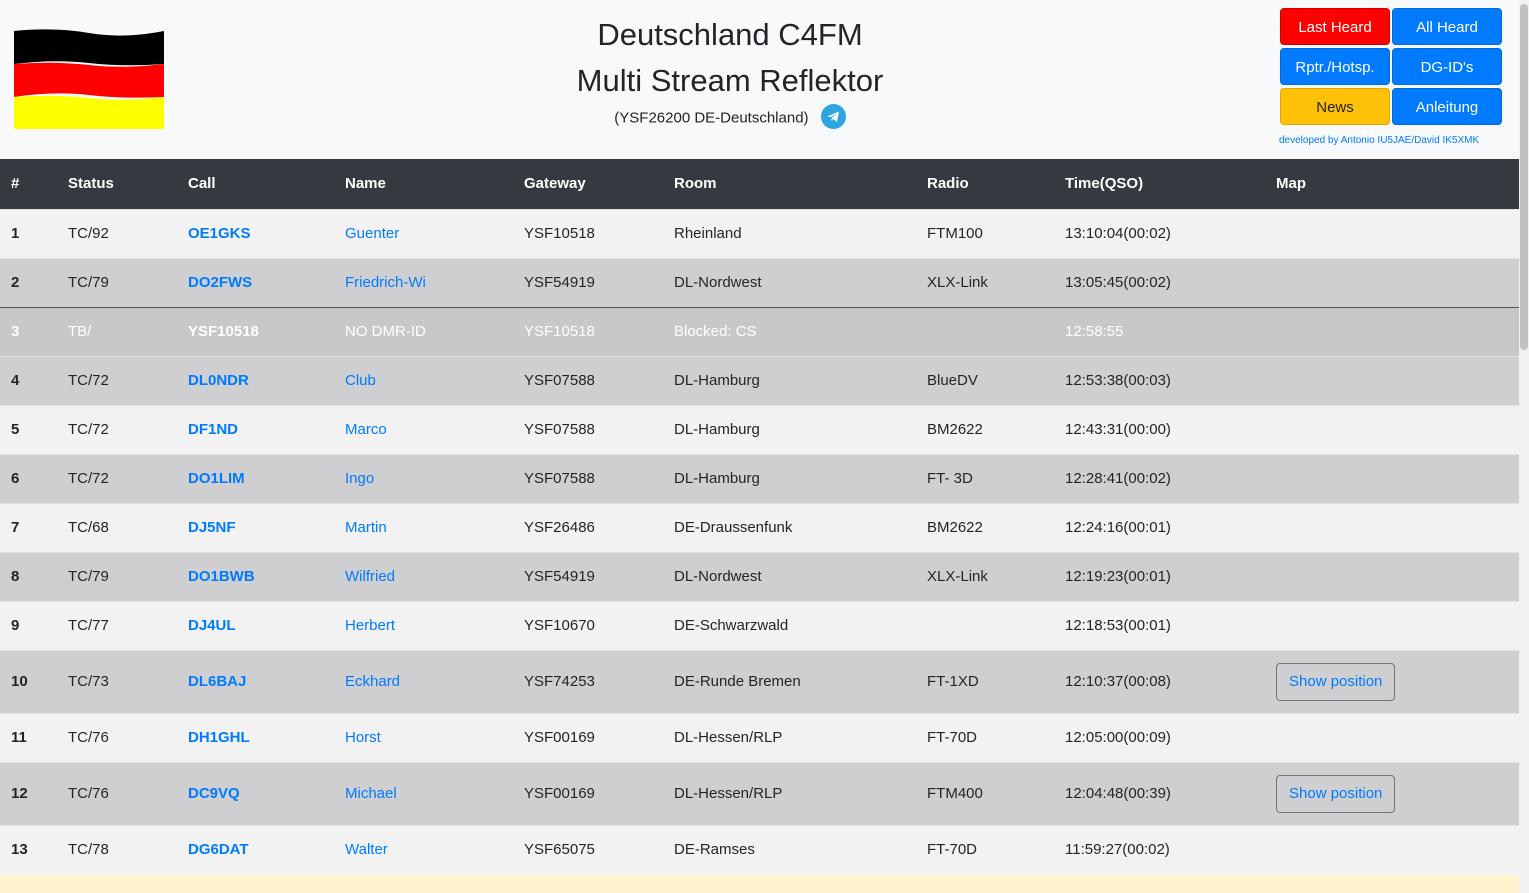  I want to click on row-status: TB/, so click(128, 331).